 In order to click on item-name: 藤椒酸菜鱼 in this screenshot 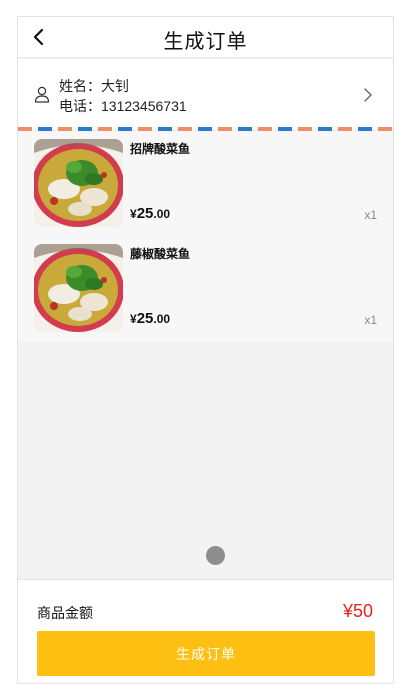, I will do `click(160, 254)`.